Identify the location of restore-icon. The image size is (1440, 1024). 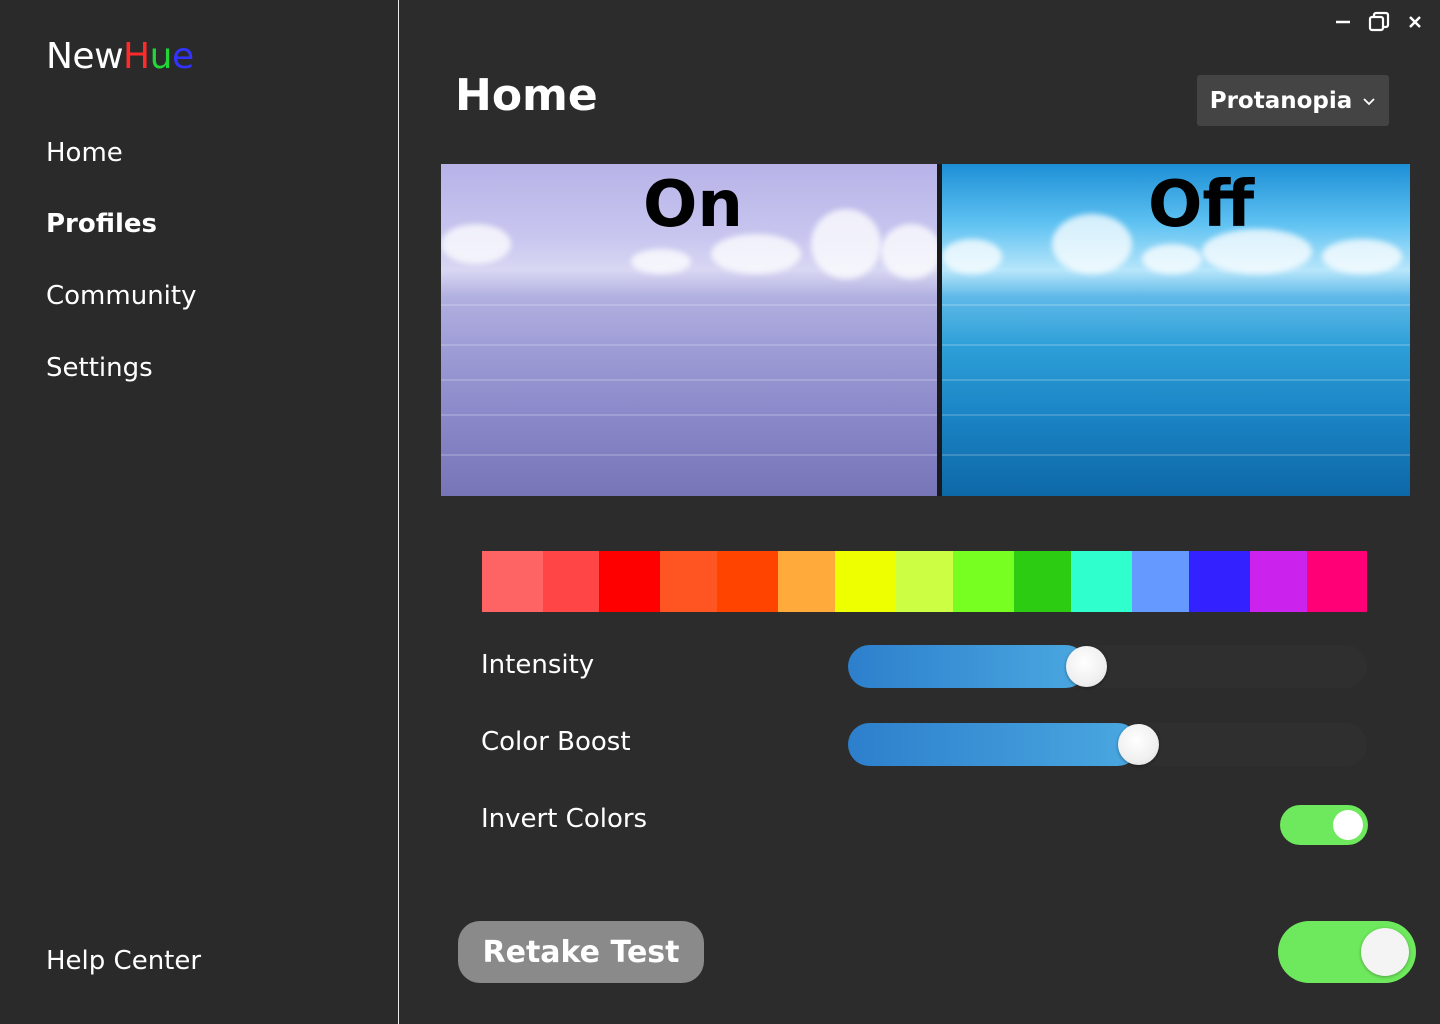
(1379, 22).